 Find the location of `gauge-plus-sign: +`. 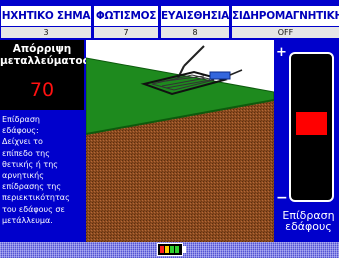

gauge-plus-sign: + is located at coordinates (281, 52).